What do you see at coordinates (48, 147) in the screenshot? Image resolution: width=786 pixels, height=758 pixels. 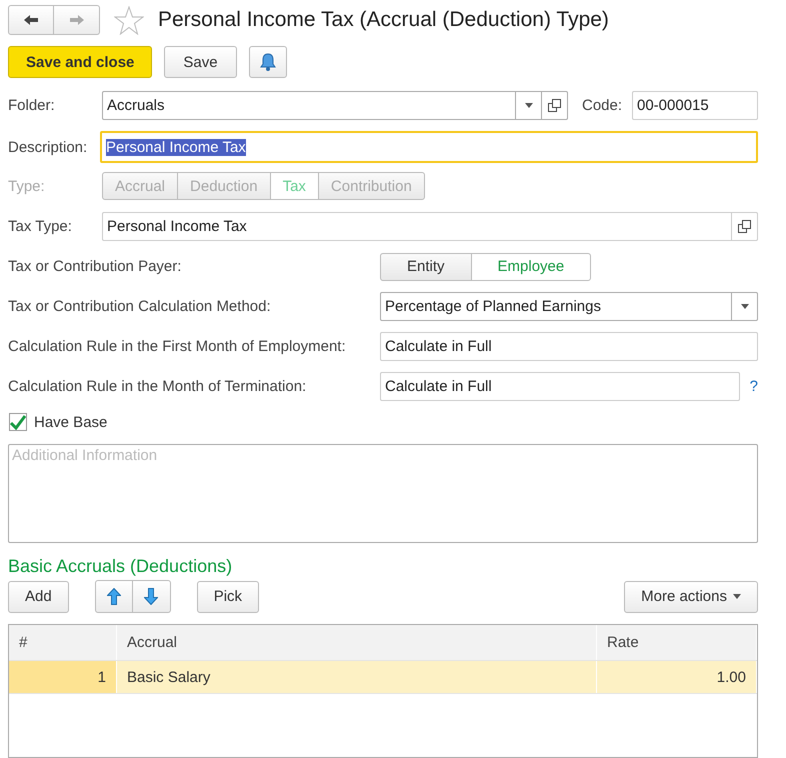 I see `field-label: Description:` at bounding box center [48, 147].